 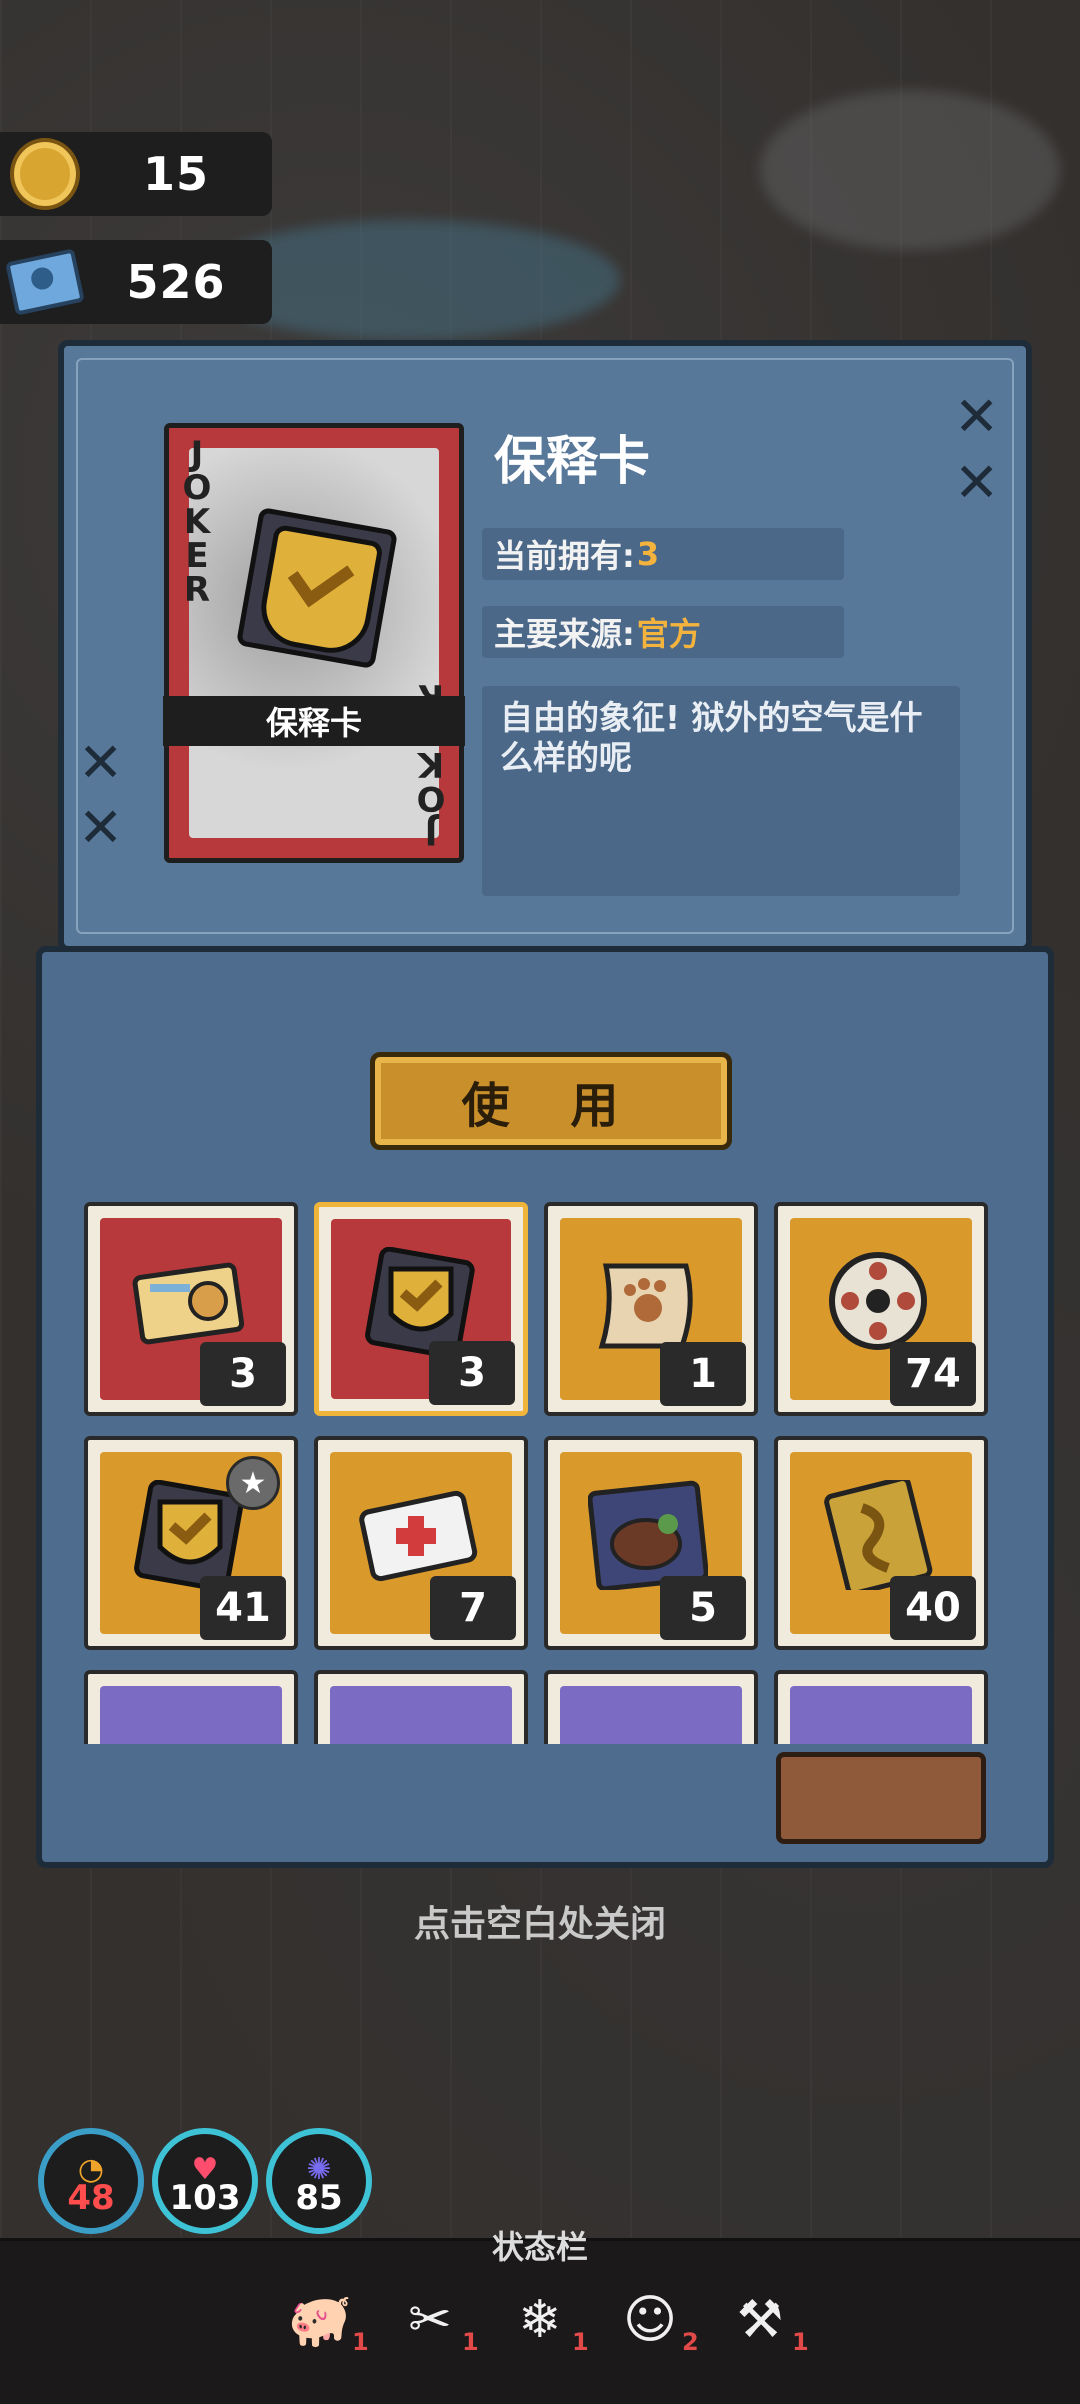 I want to click on joker-text: JOKER, so click(x=197, y=519).